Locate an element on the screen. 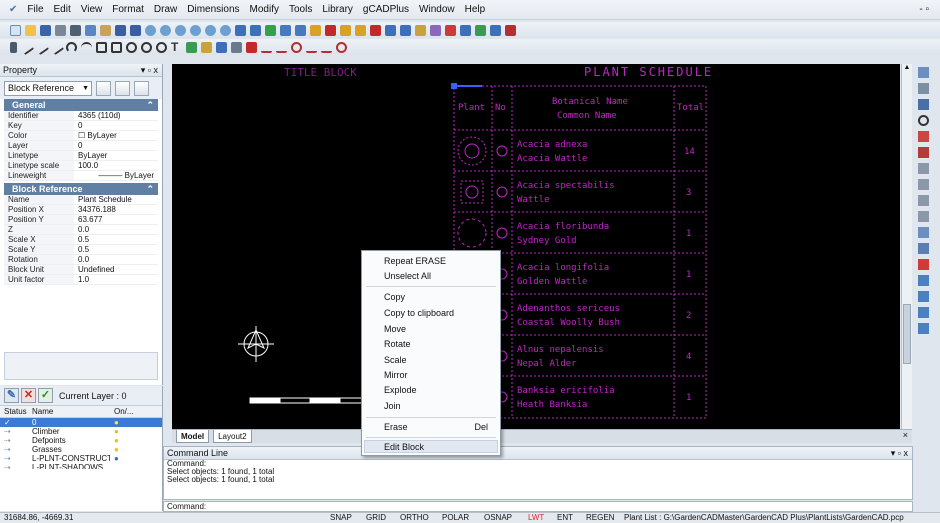  menu-item-copy-clipboard: Copy to clipboard is located at coordinates (419, 313).